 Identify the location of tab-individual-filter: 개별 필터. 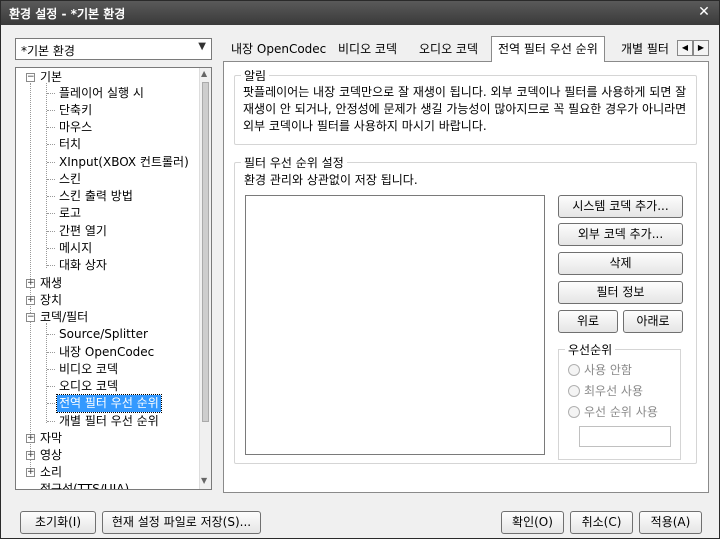
(645, 50).